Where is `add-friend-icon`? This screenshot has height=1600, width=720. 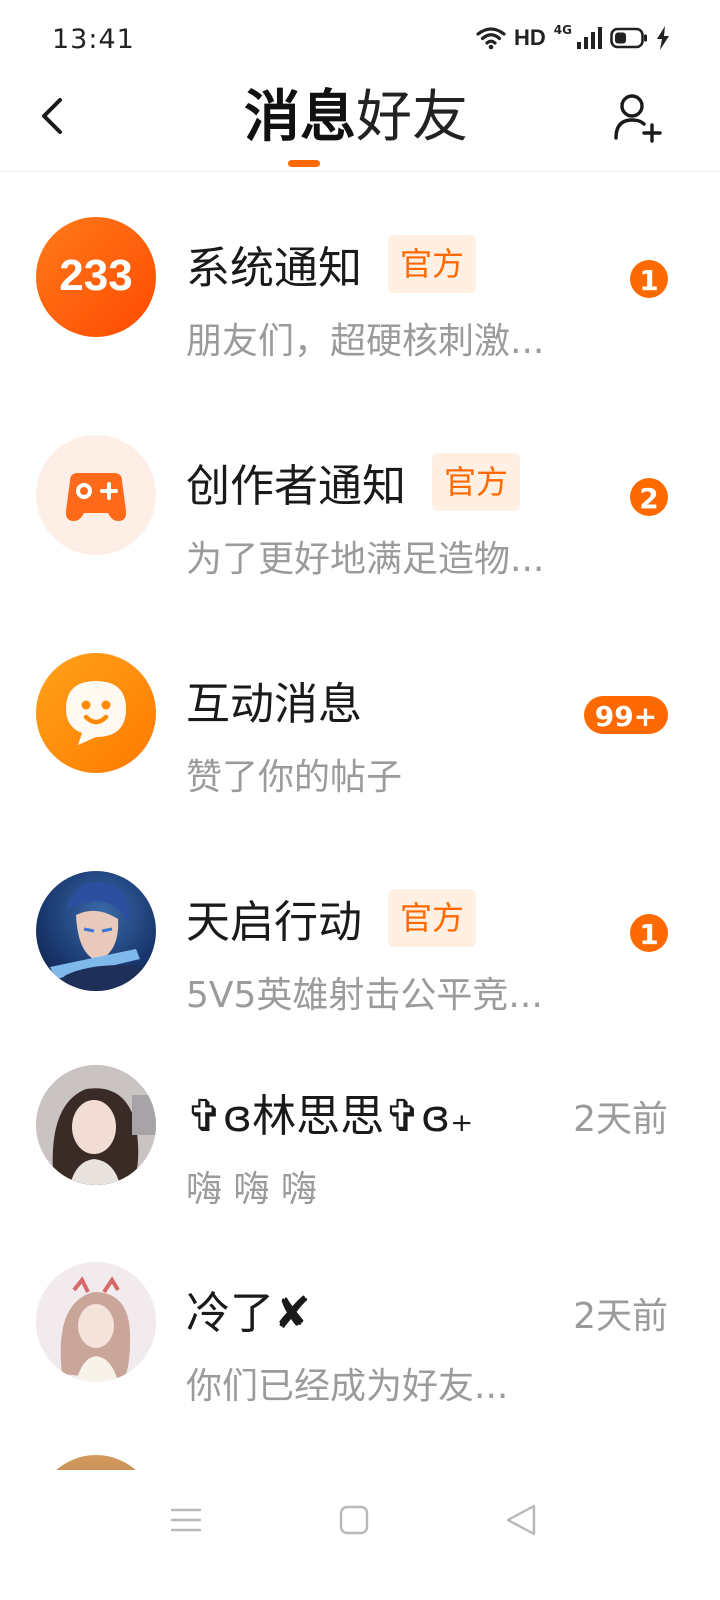
add-friend-icon is located at coordinates (638, 118).